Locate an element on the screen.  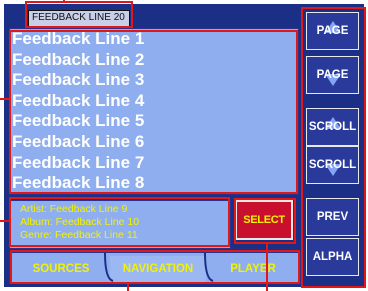
scroll-up-label: SCROLL is located at coordinates (332, 127).